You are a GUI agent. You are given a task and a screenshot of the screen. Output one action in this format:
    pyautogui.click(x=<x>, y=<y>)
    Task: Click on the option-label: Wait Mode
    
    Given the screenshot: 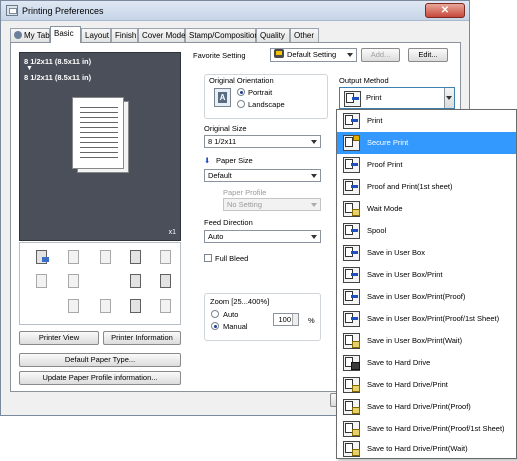 What is the action you would take?
    pyautogui.click(x=385, y=208)
    